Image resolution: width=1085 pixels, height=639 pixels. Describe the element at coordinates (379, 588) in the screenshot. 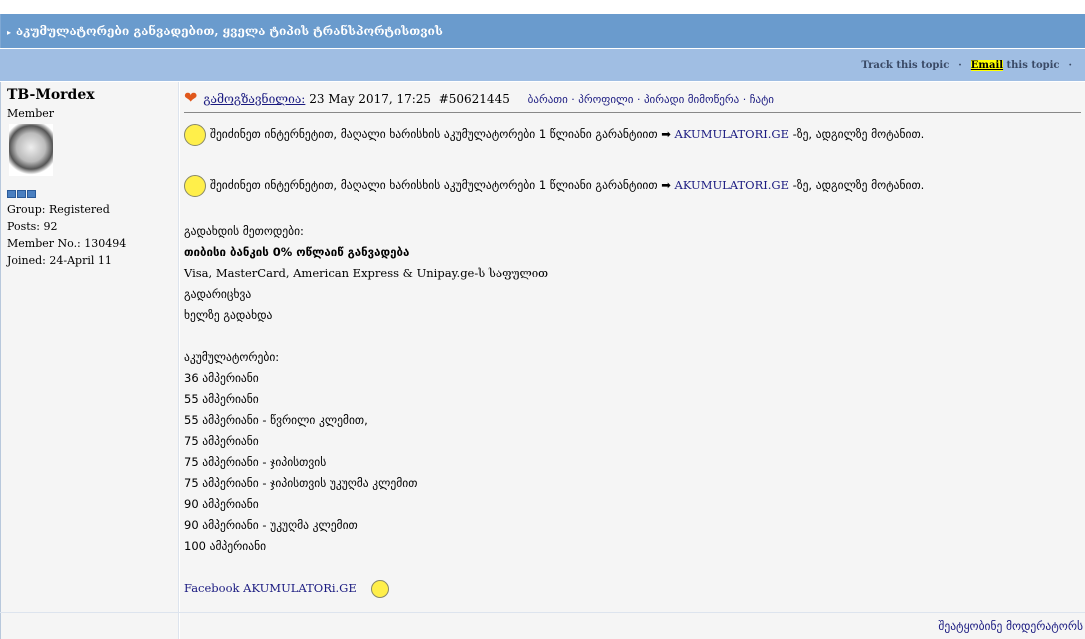

I see `popcorn-smiley-icon` at that location.